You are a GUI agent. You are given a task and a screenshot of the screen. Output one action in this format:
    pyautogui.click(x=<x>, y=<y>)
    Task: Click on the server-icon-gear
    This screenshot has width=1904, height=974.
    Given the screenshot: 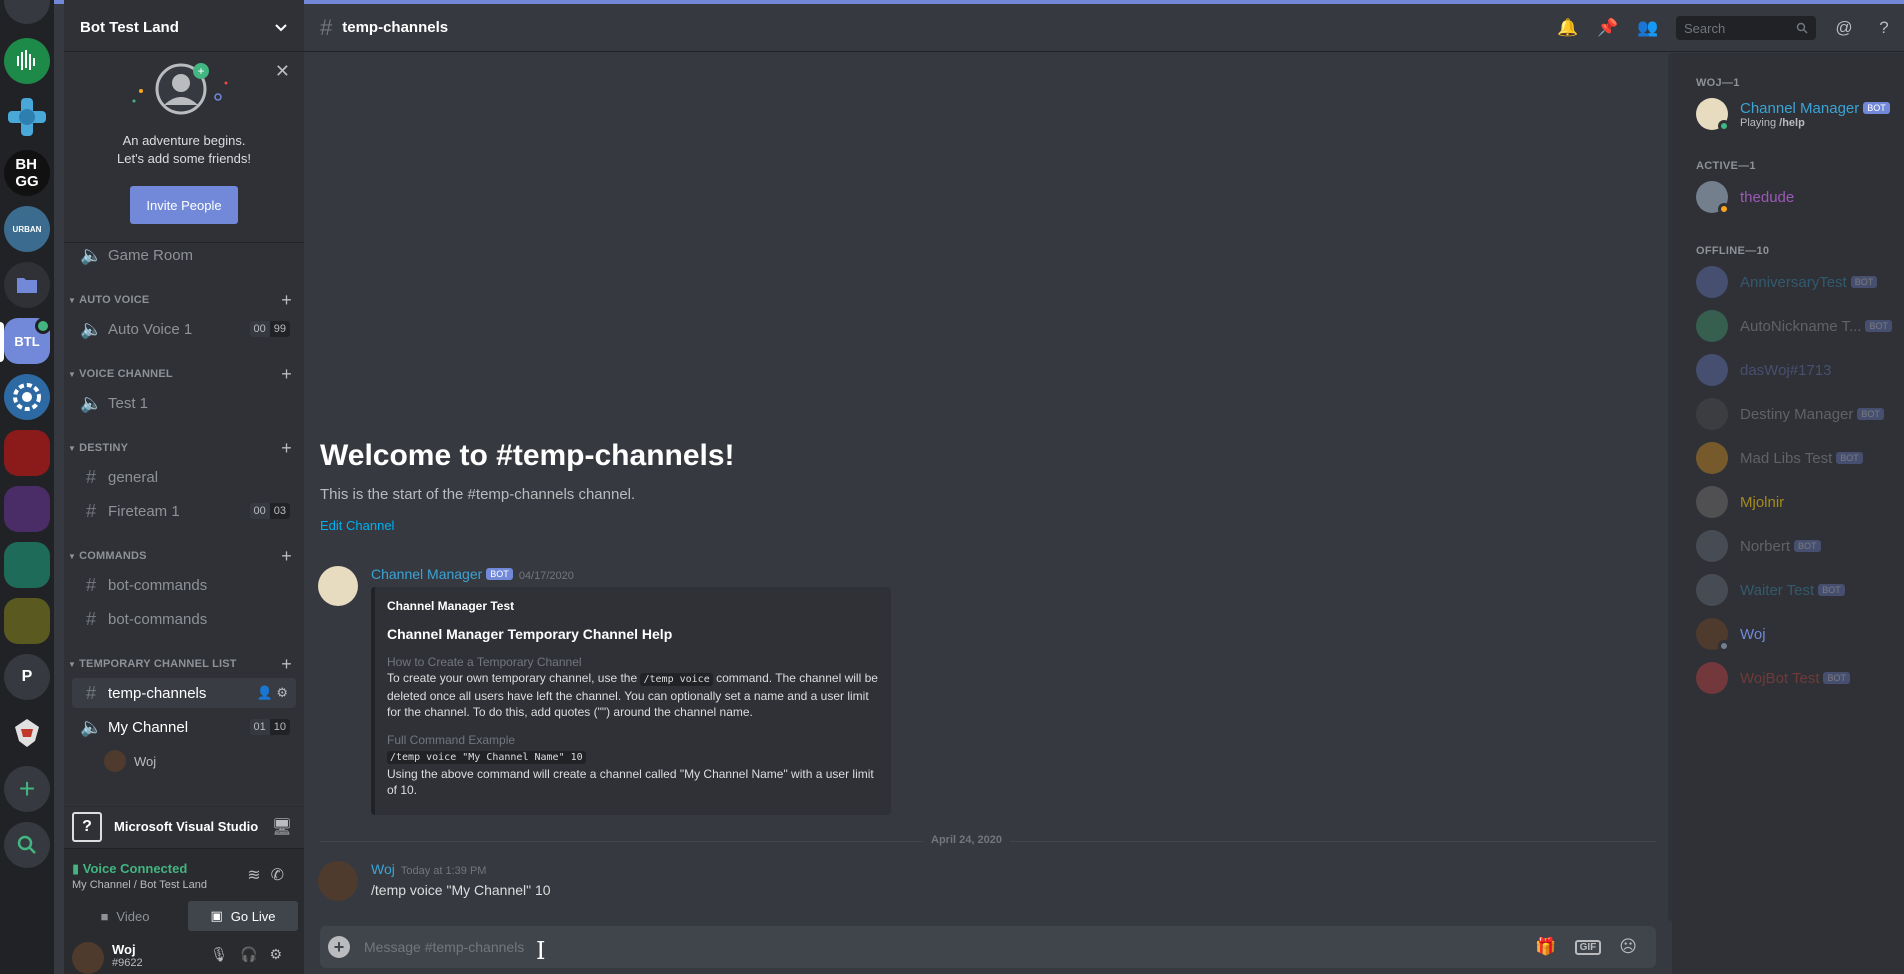 What is the action you would take?
    pyautogui.click(x=27, y=397)
    